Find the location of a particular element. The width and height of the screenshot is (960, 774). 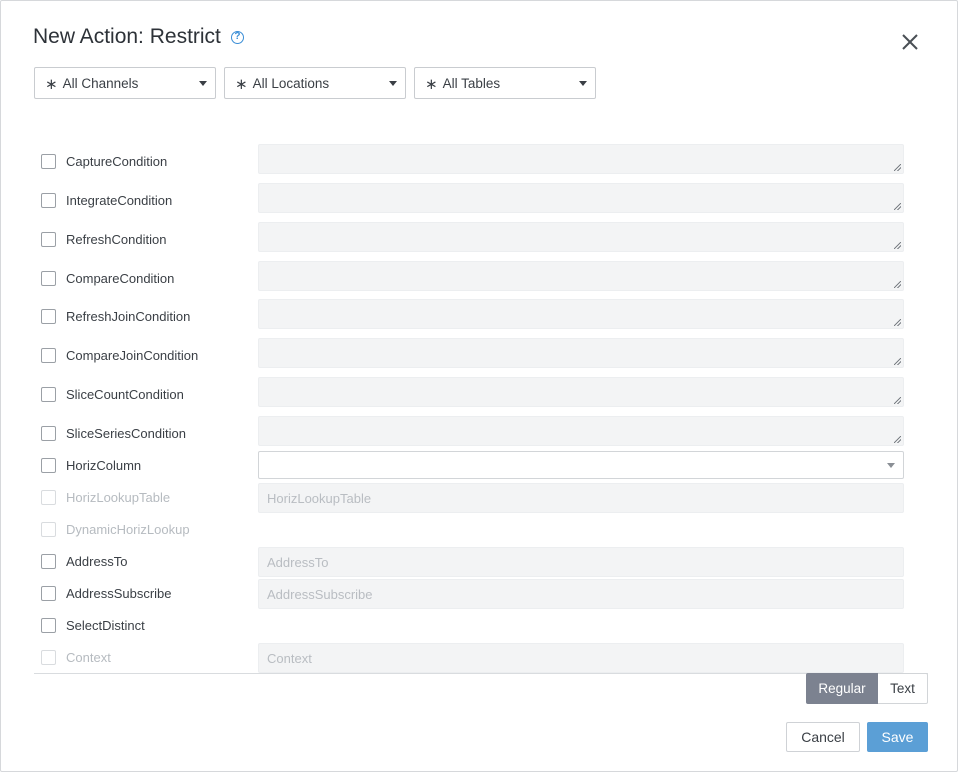

dialog-title-bar: New Action: Restrict ? is located at coordinates (138, 37).